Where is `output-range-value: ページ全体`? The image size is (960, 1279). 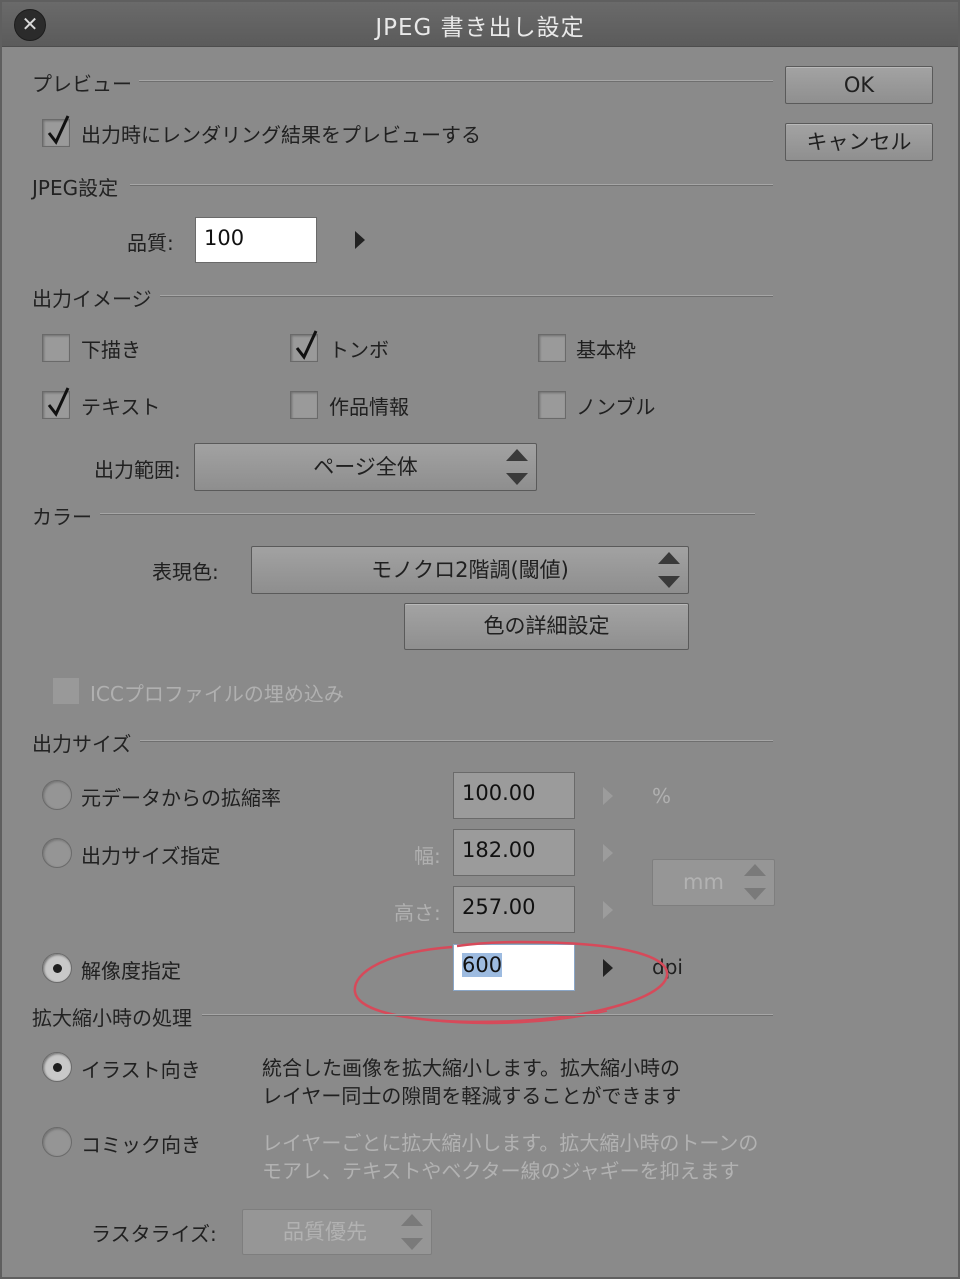
output-range-value: ページ全体 is located at coordinates (365, 467).